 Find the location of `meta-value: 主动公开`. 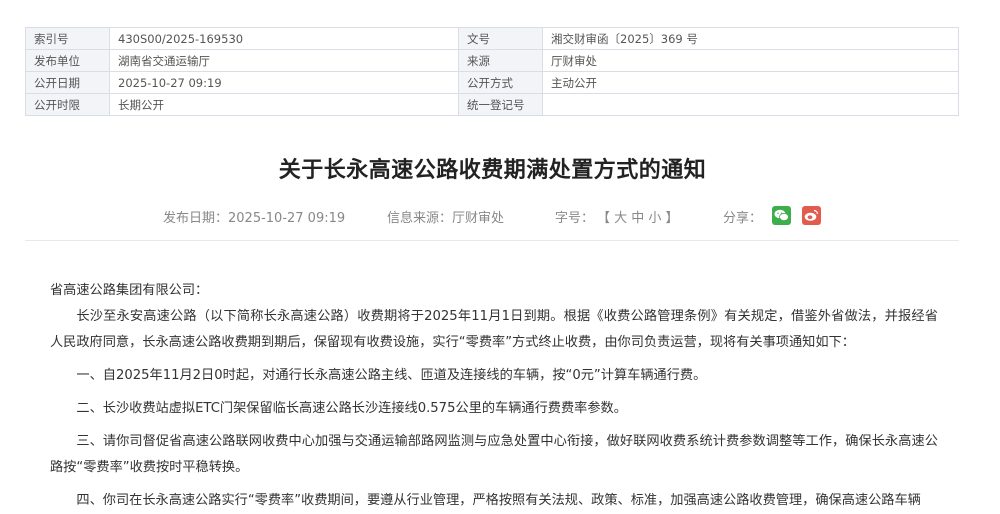

meta-value: 主动公开 is located at coordinates (750, 82).